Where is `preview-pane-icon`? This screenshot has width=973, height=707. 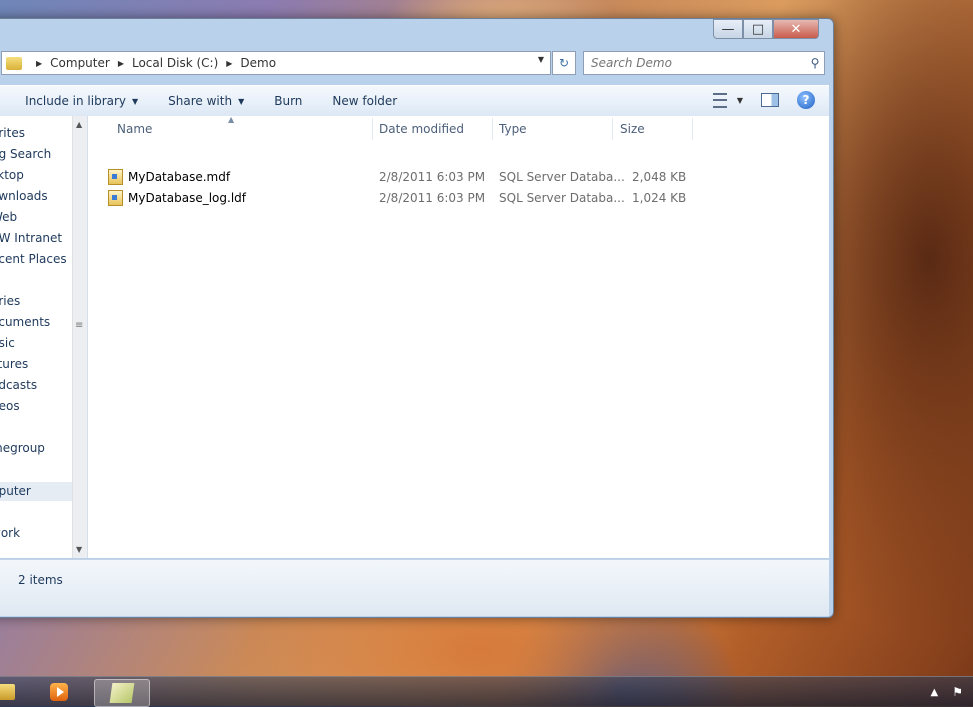
preview-pane-icon is located at coordinates (770, 100).